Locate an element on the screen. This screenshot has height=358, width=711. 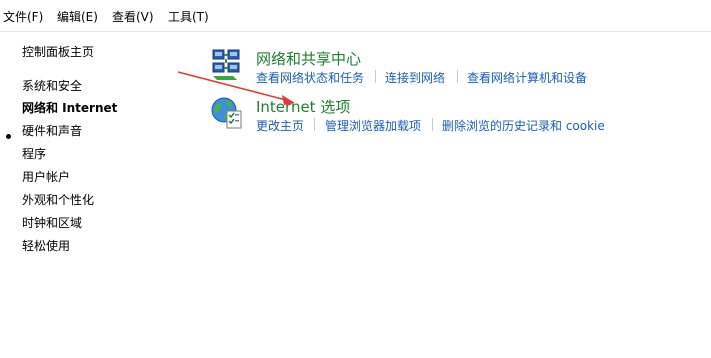
menu-edit: 编辑(E) is located at coordinates (77, 16).